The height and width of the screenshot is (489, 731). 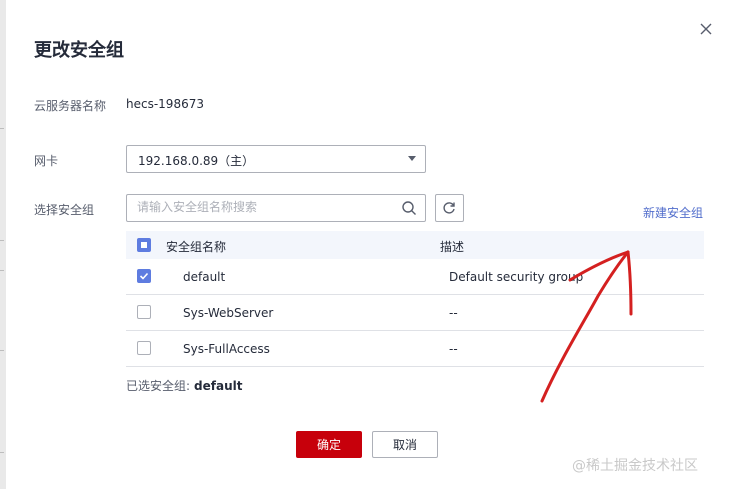 I want to click on selected-security-group: 已选安全组: default, so click(x=184, y=385).